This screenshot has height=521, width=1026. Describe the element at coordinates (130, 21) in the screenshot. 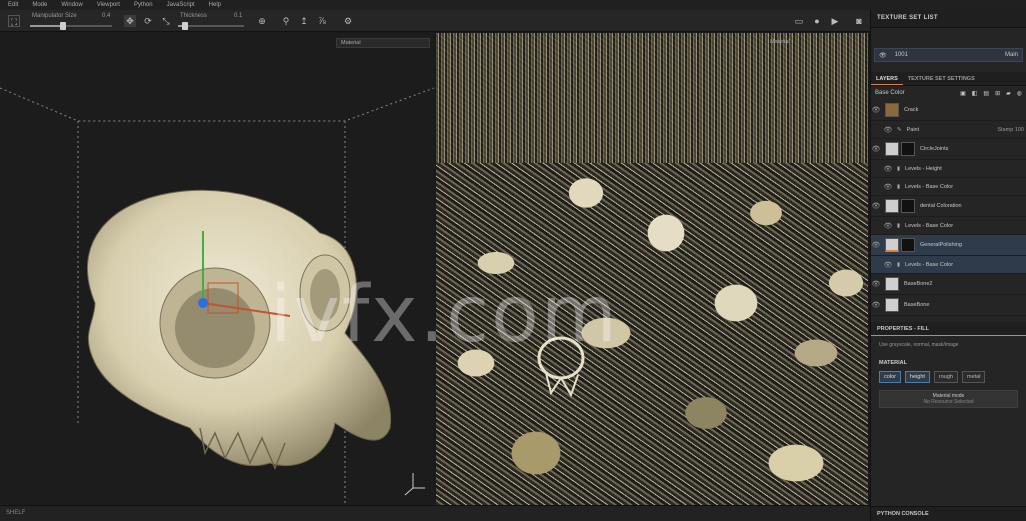

I see `translate-icon: ✥` at that location.